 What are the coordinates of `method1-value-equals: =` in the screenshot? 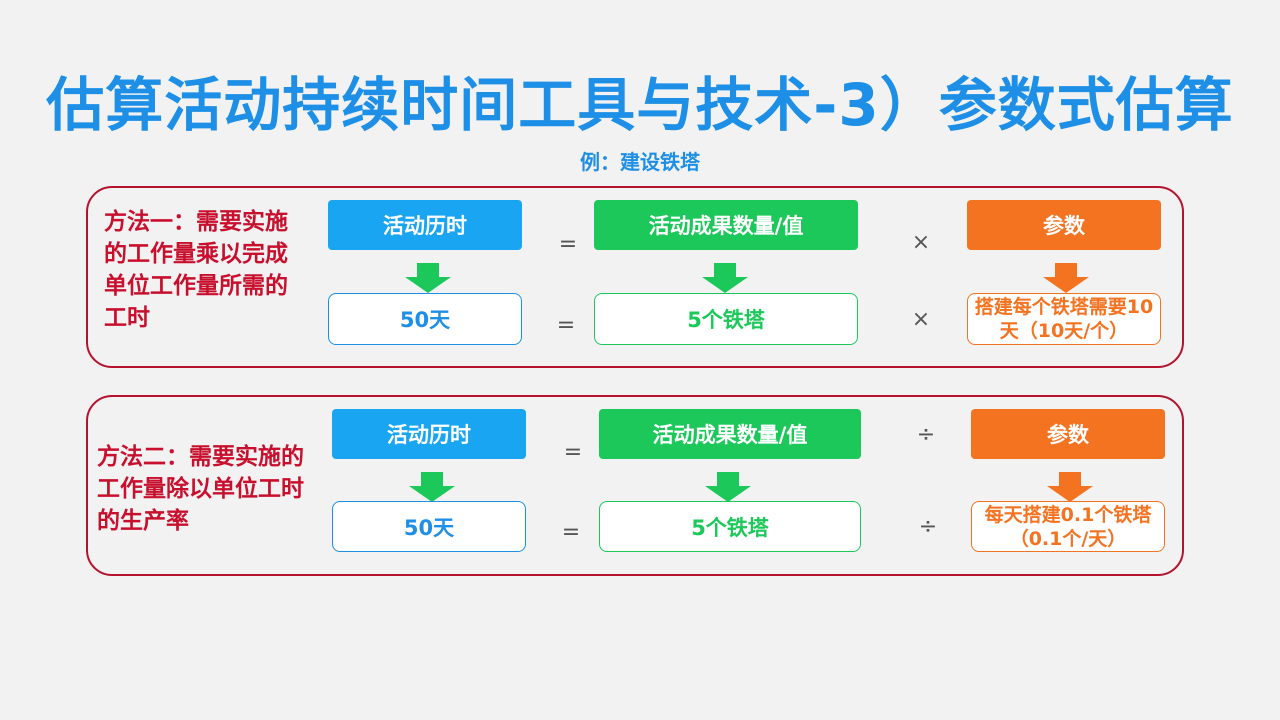 It's located at (566, 325).